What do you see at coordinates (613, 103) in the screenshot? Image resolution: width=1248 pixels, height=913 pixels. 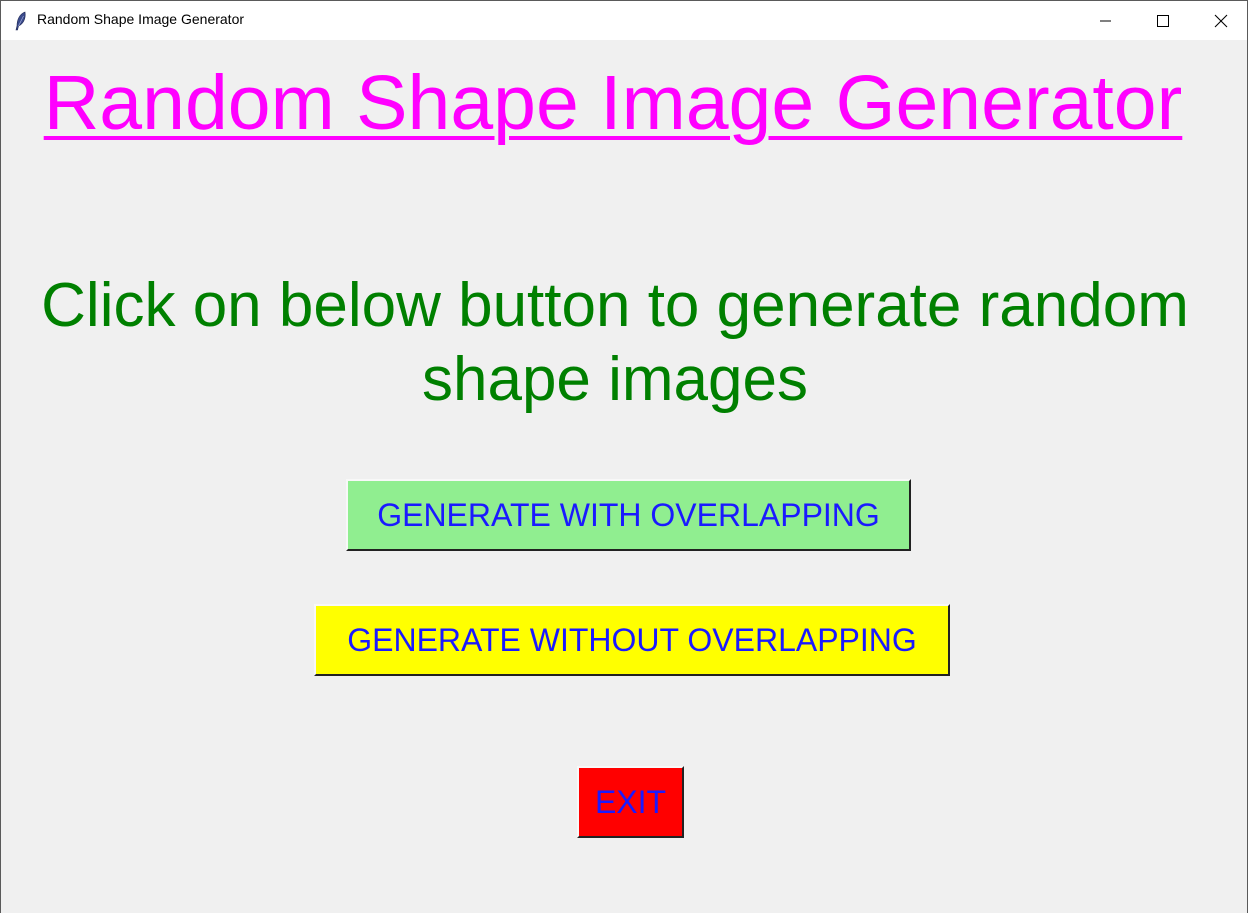 I see `page-title: Random Shape Image Generator` at bounding box center [613, 103].